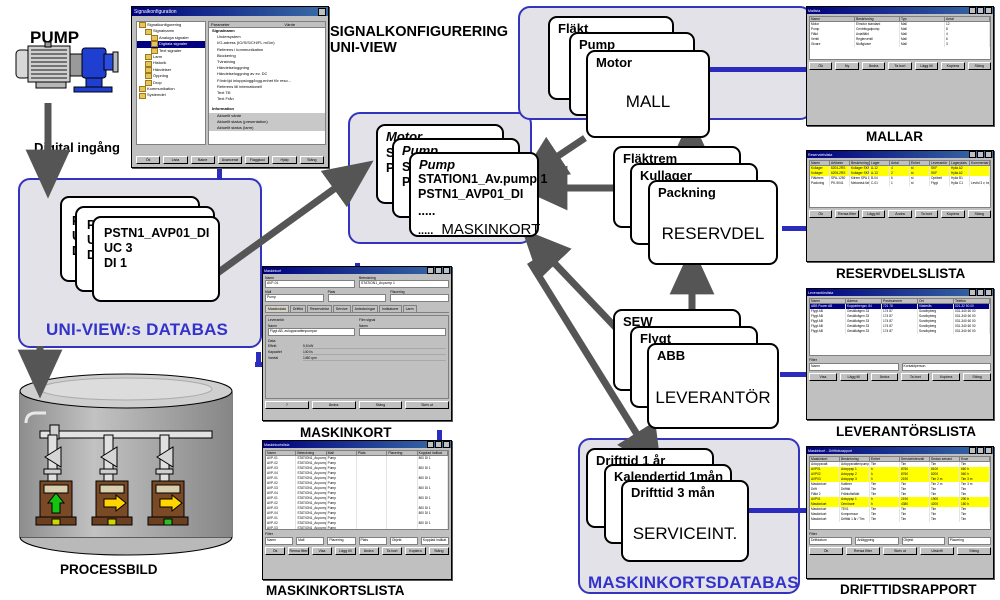 The width and height of the screenshot is (1000, 600). I want to click on window-titlebar: Leverantörslista, so click(900, 292).